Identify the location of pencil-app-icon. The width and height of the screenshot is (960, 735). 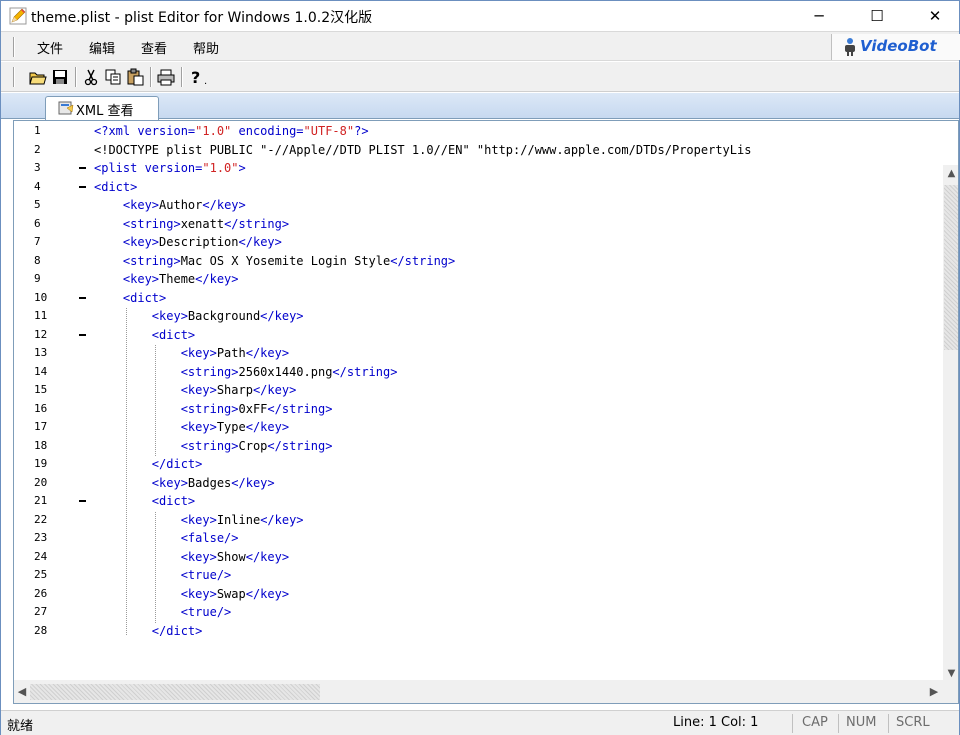
(18, 16).